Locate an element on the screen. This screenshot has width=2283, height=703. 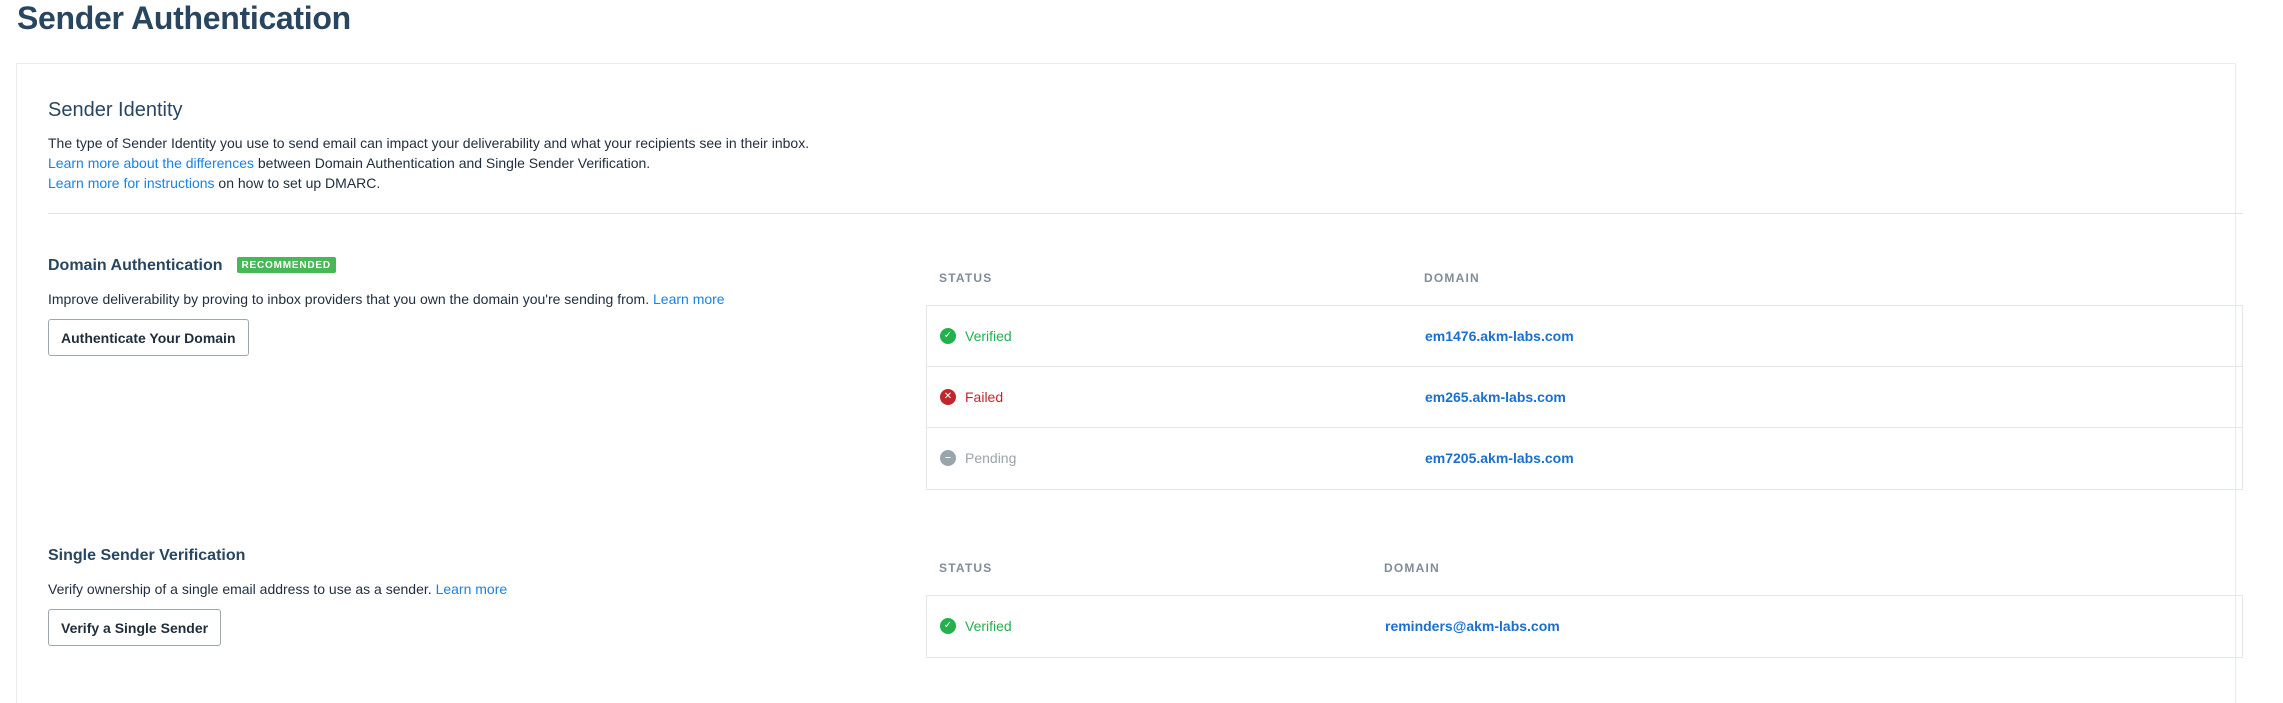
recommended-badge: RECOMMENDED is located at coordinates (286, 265).